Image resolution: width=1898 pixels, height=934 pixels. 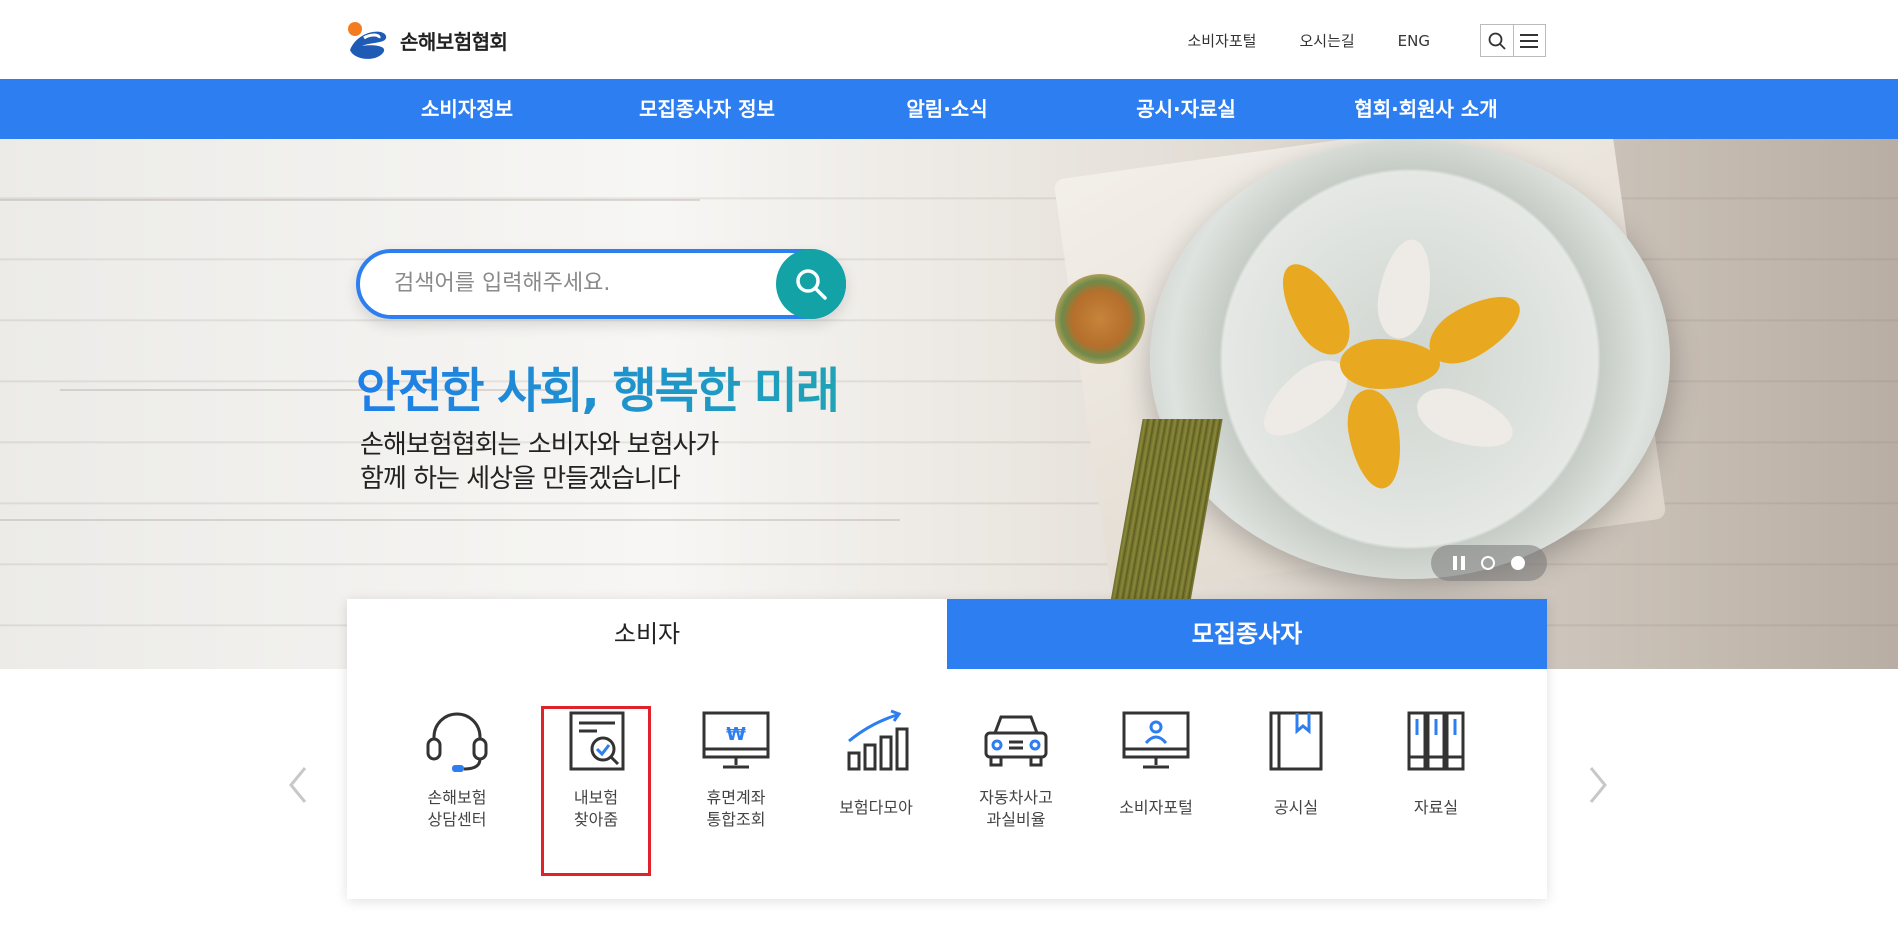 I want to click on service-label-line1: 손해보험, so click(x=457, y=797).